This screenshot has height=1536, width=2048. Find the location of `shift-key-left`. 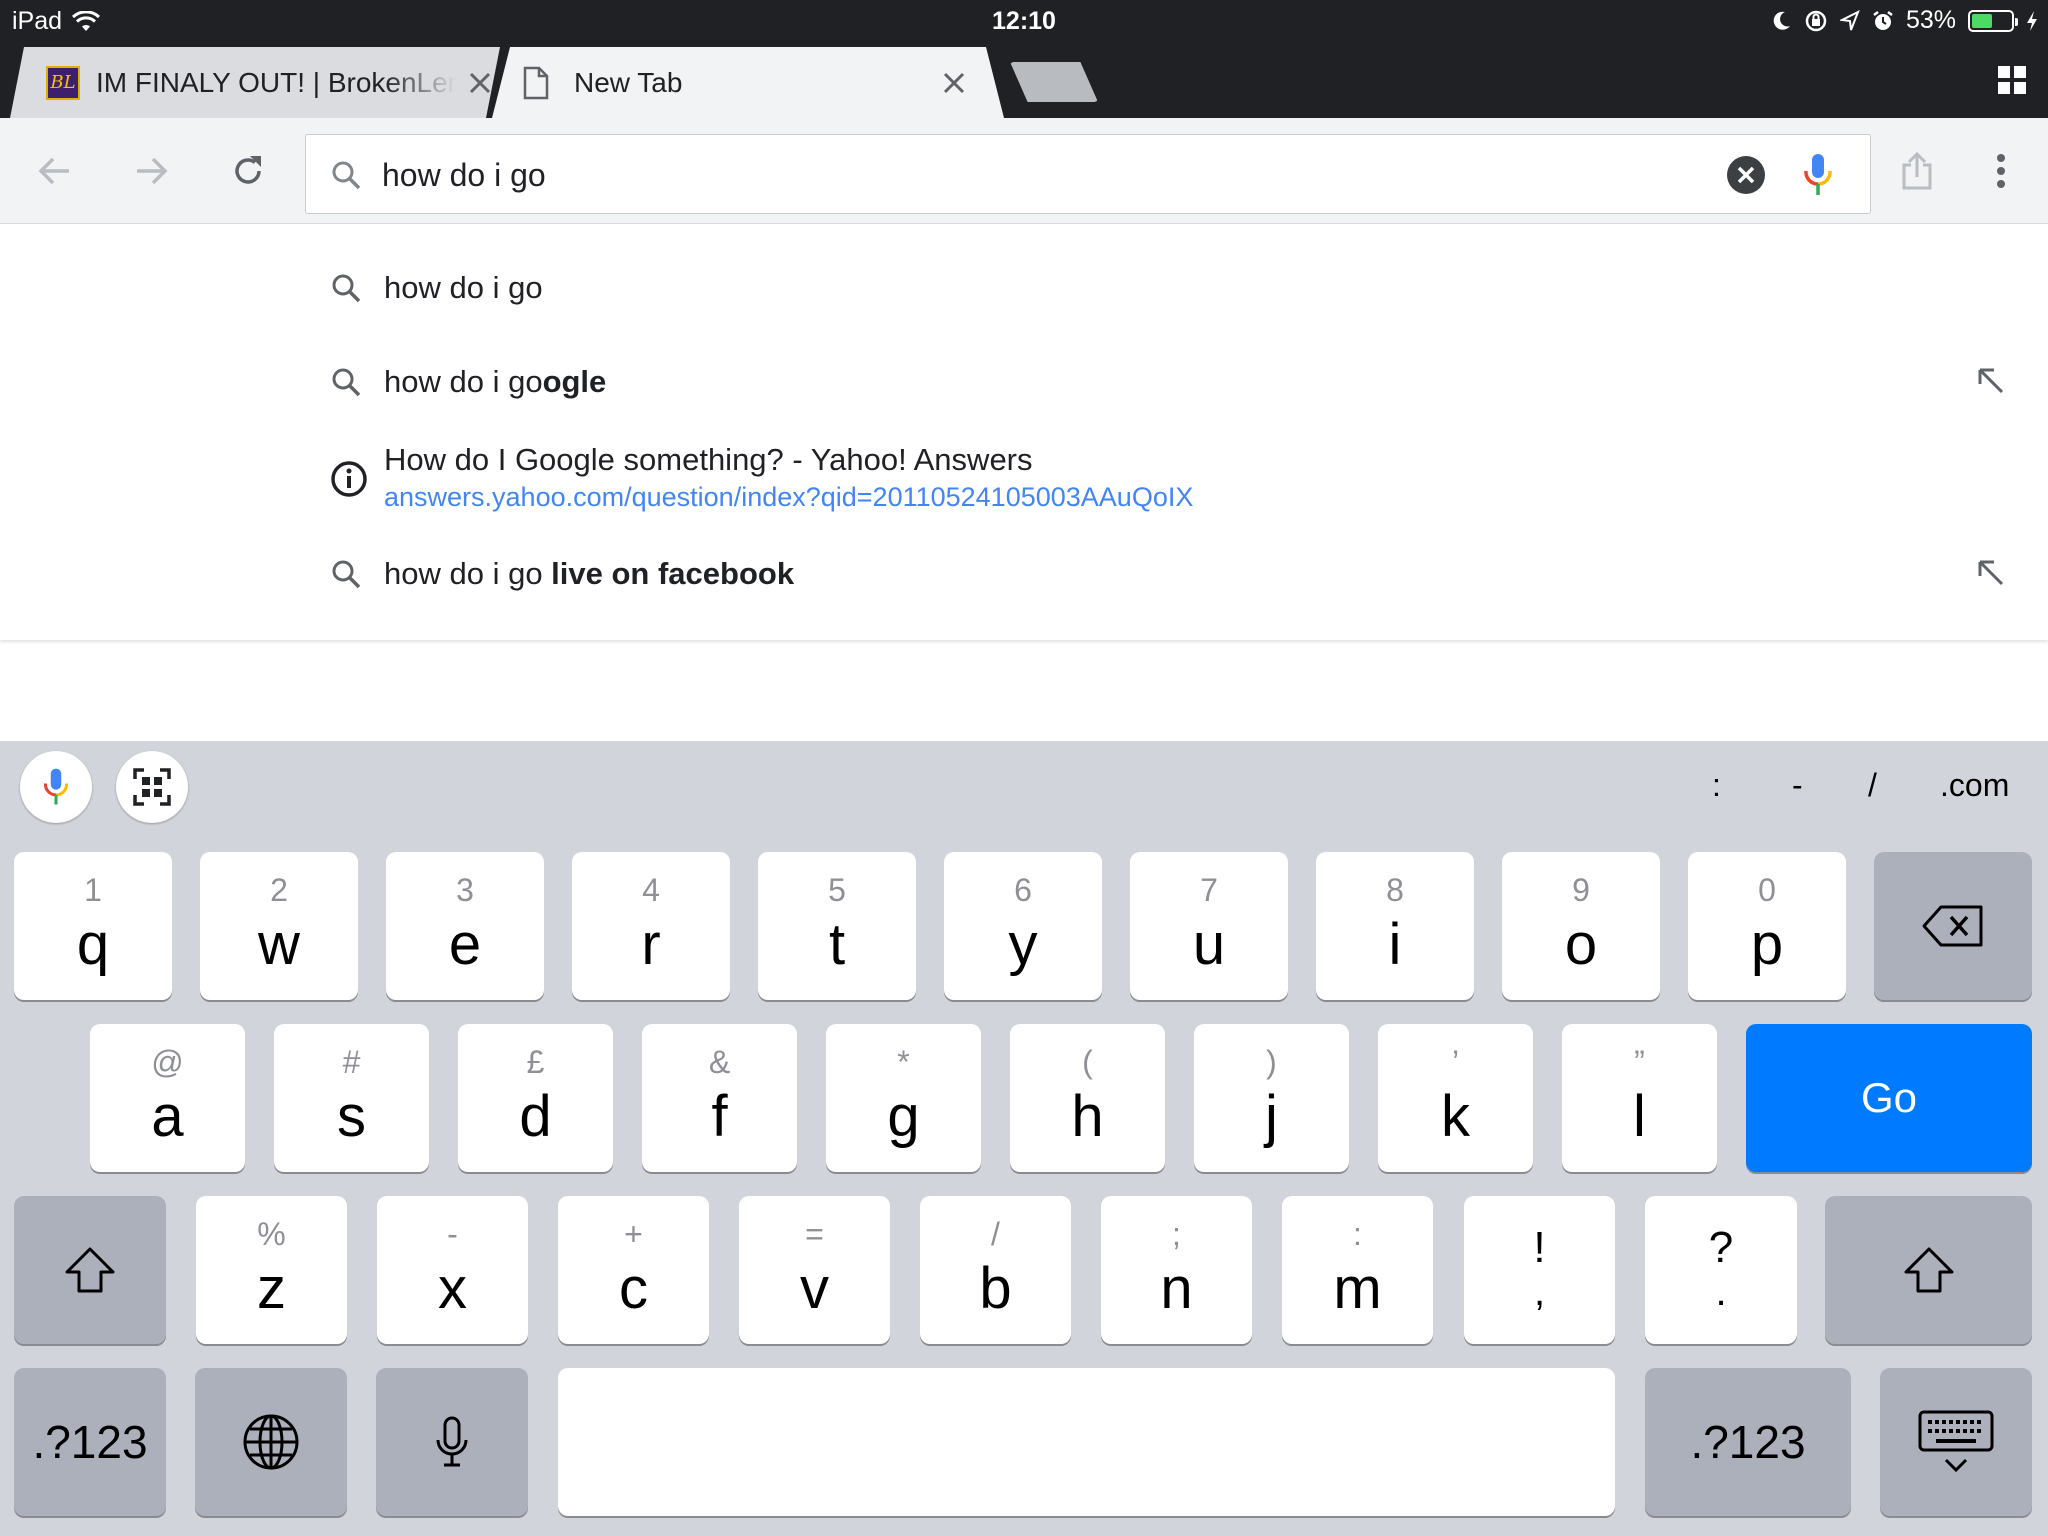

shift-key-left is located at coordinates (90, 1270).